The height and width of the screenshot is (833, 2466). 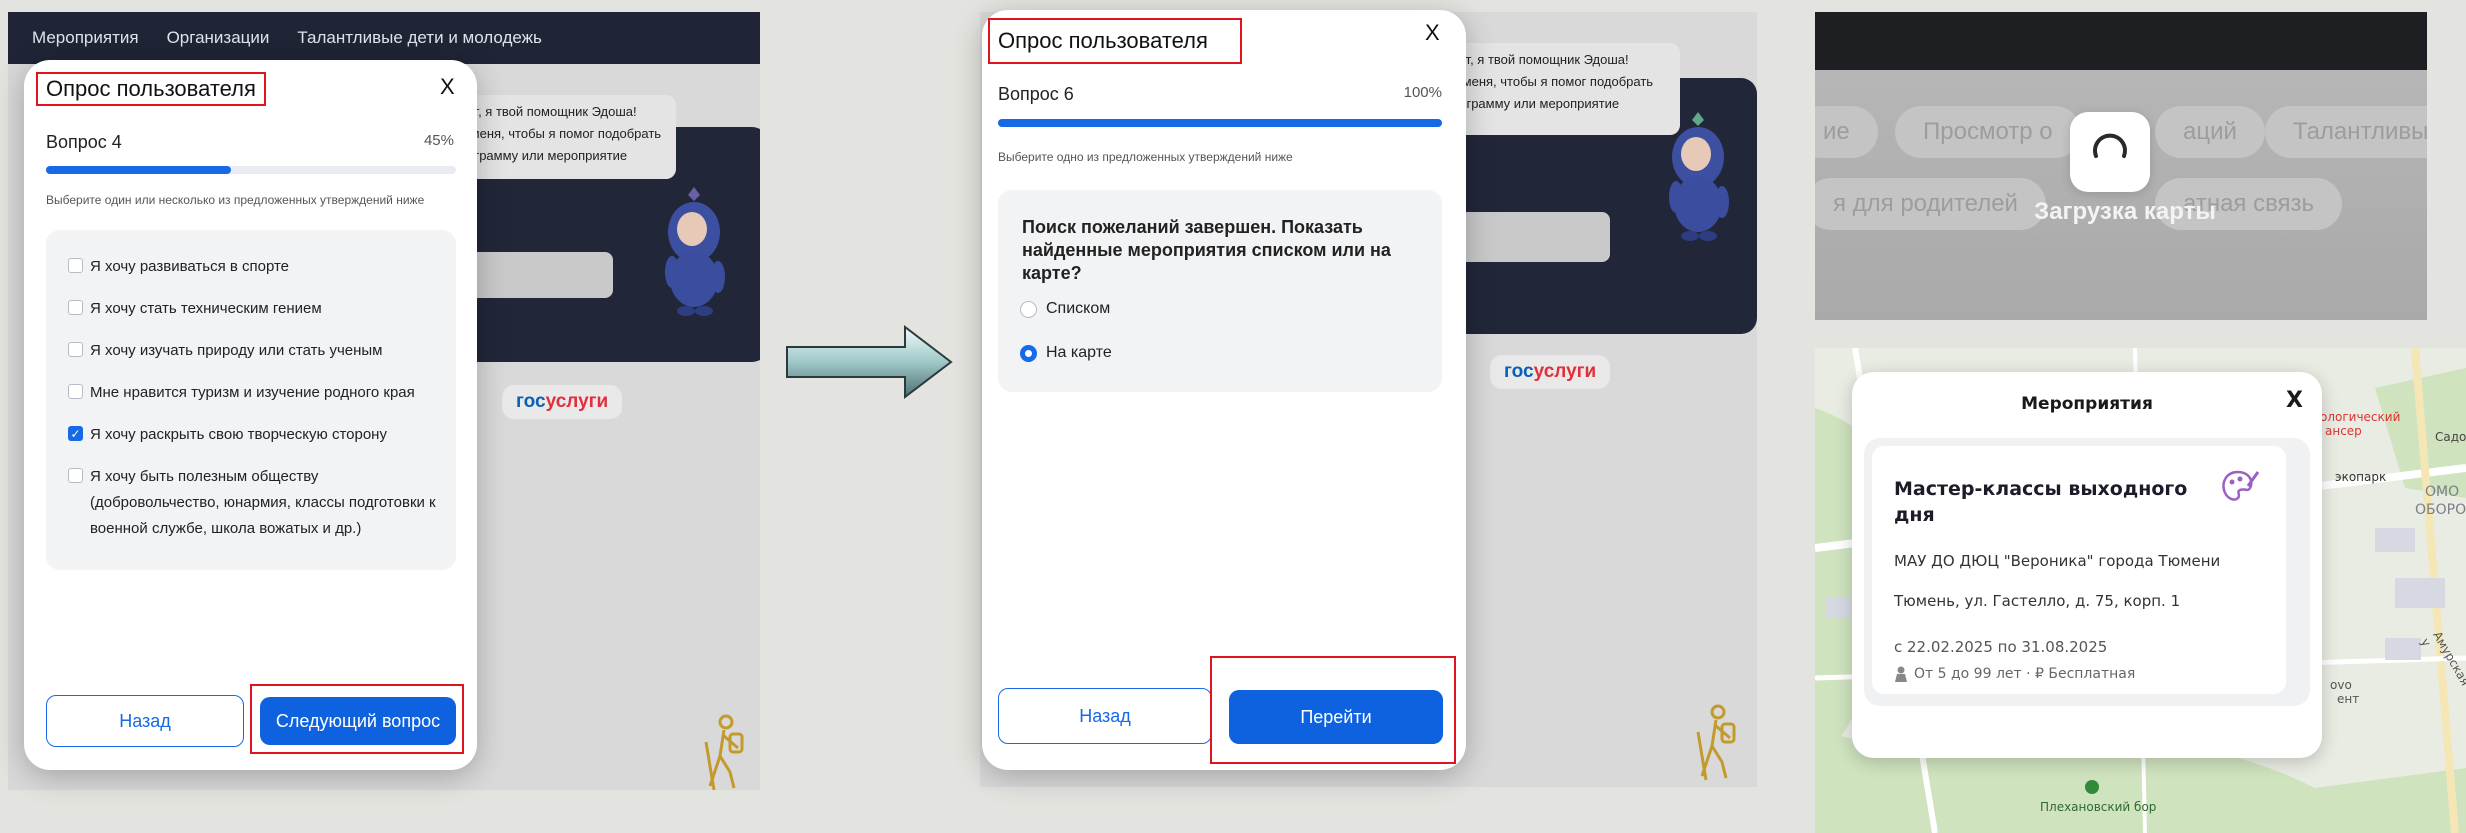 I want to click on option-label: Я хочу стать техническим гением, so click(x=206, y=308).